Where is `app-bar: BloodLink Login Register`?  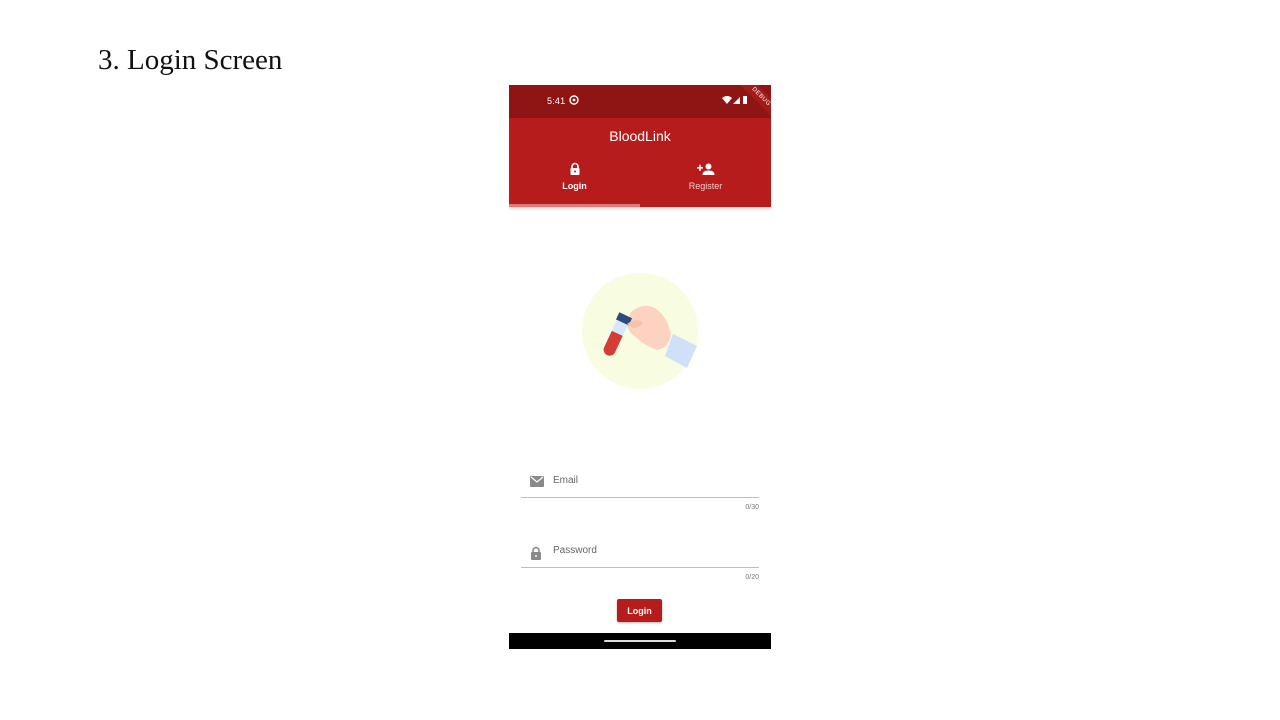 app-bar: BloodLink Login Register is located at coordinates (640, 162).